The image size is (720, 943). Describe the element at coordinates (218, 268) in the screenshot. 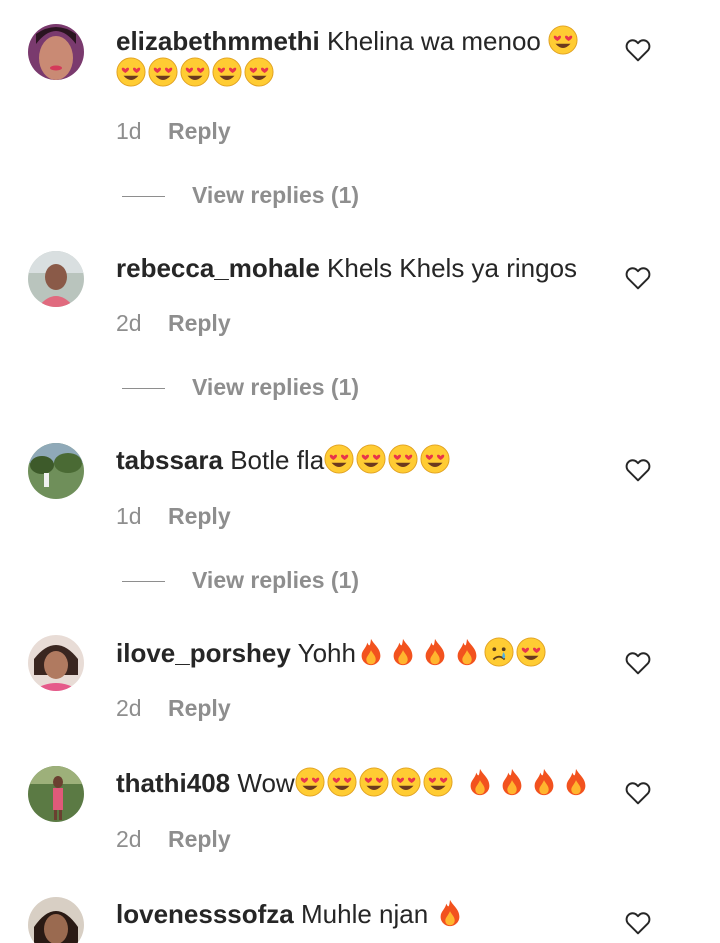

I see `username: rebecca_mohale` at that location.